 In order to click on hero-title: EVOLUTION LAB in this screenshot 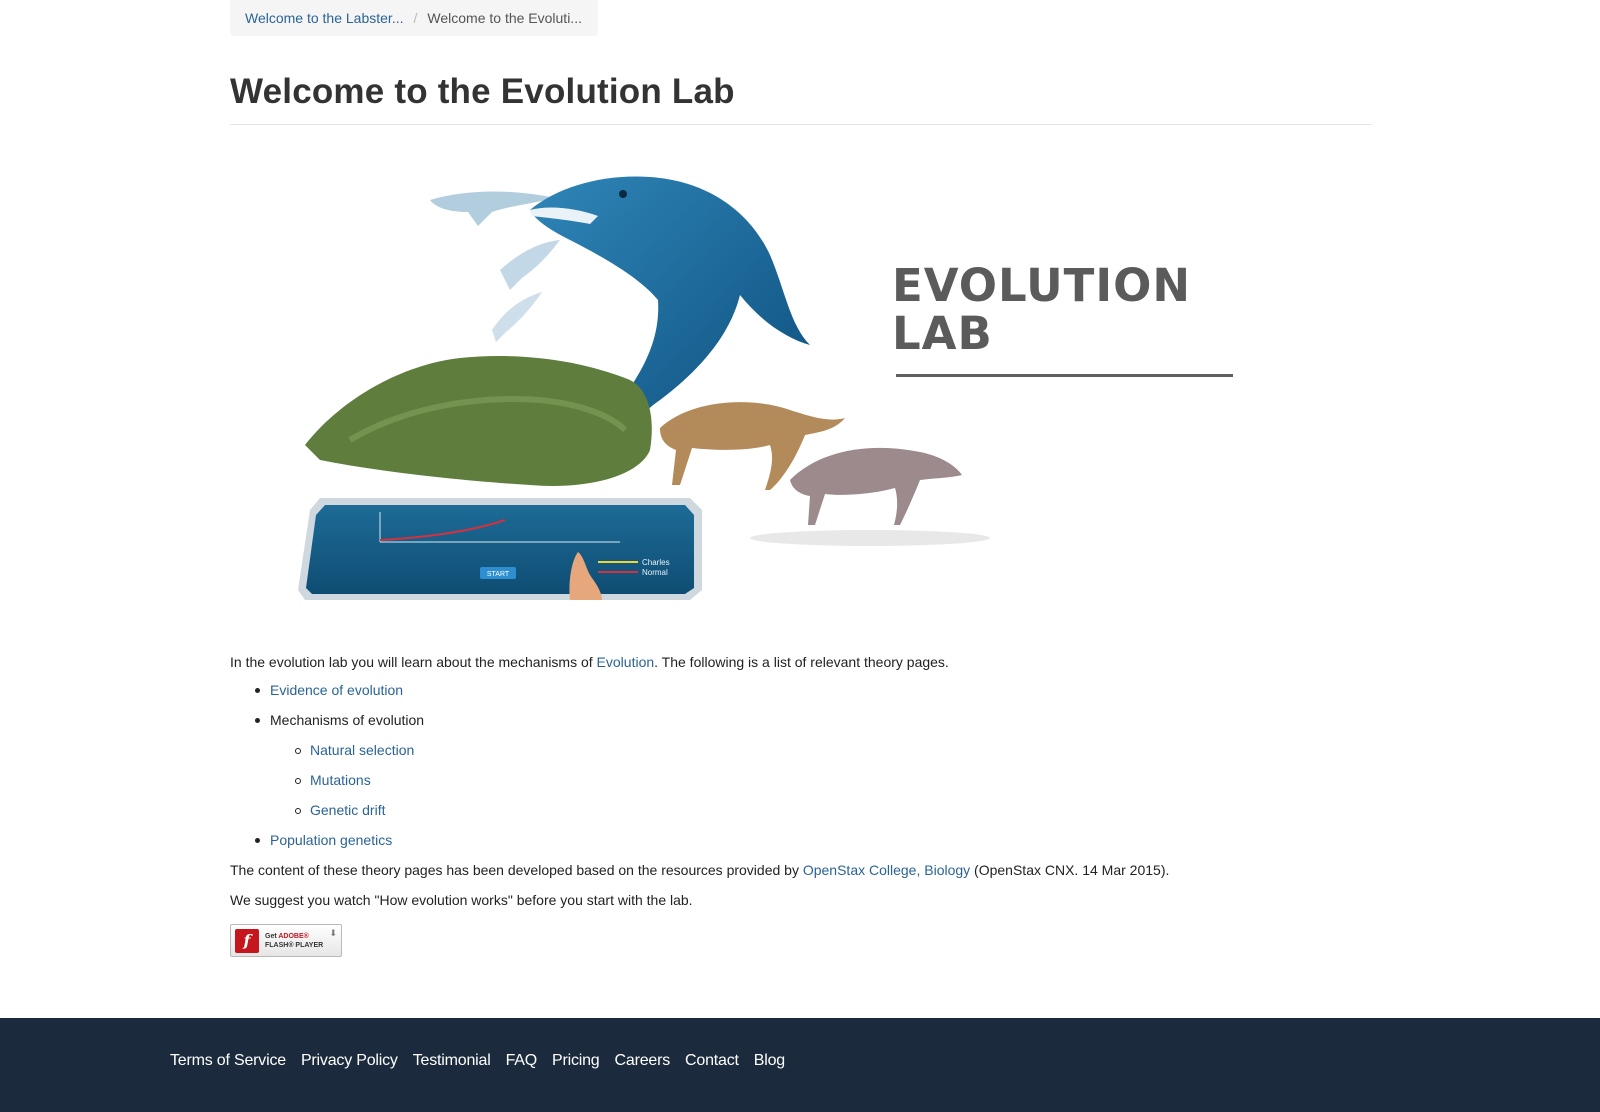, I will do `click(1041, 310)`.